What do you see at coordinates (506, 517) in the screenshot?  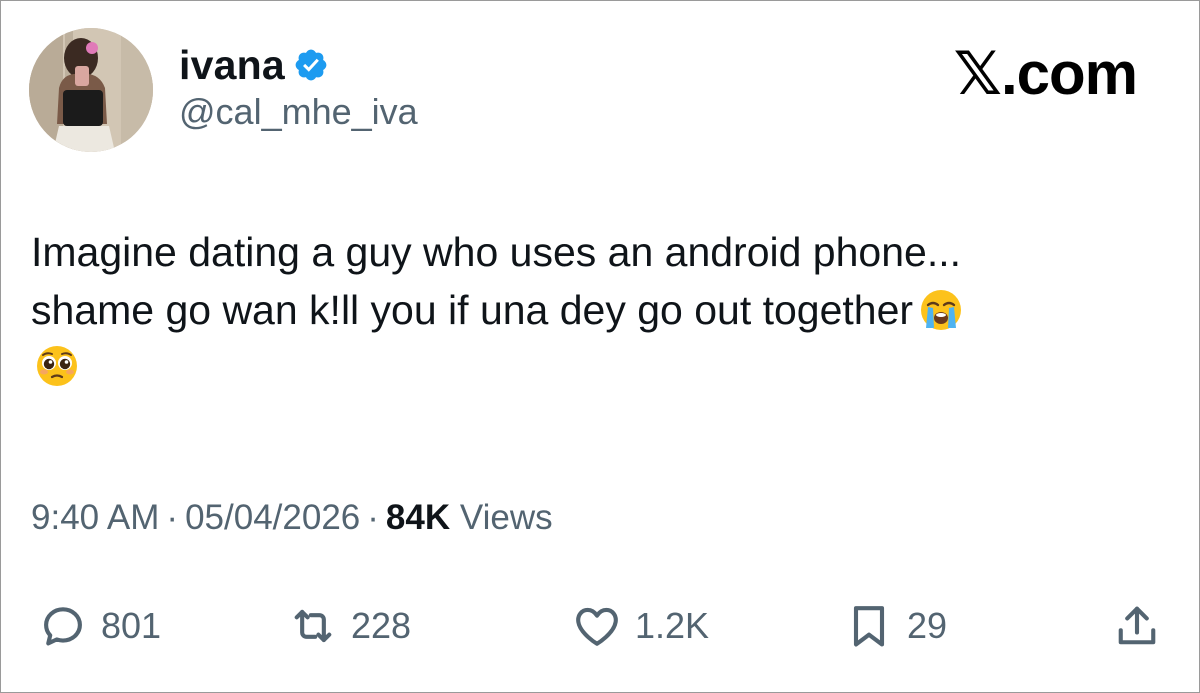 I see `views-label: Views` at bounding box center [506, 517].